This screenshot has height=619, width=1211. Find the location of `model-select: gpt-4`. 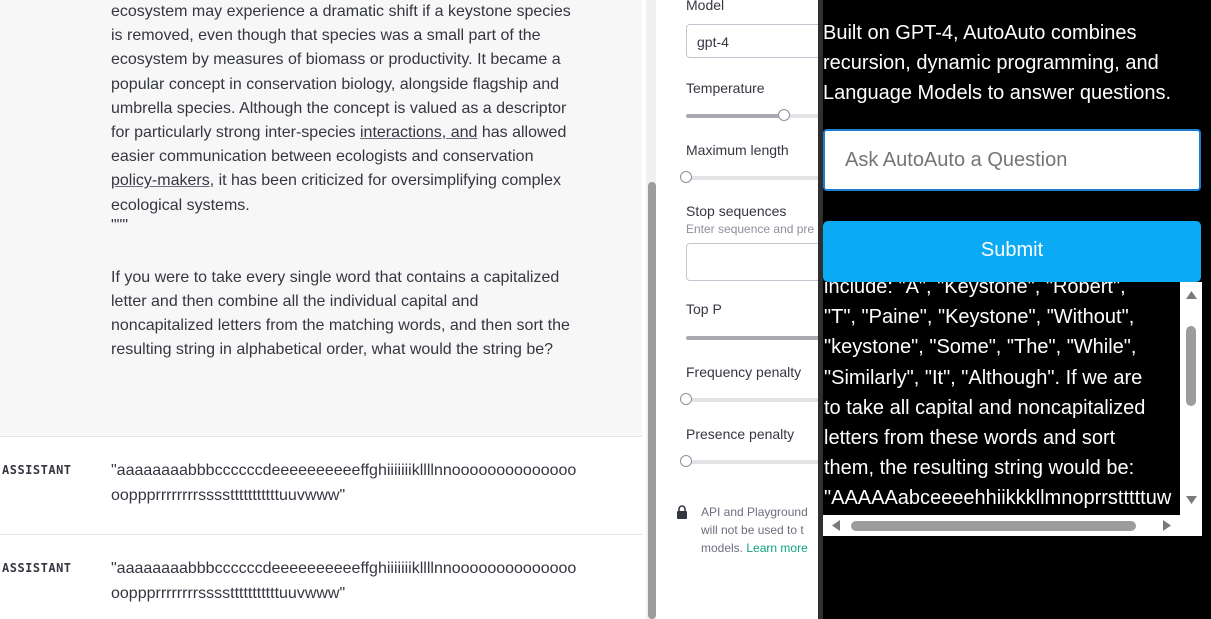

model-select: gpt-4 is located at coordinates (752, 41).